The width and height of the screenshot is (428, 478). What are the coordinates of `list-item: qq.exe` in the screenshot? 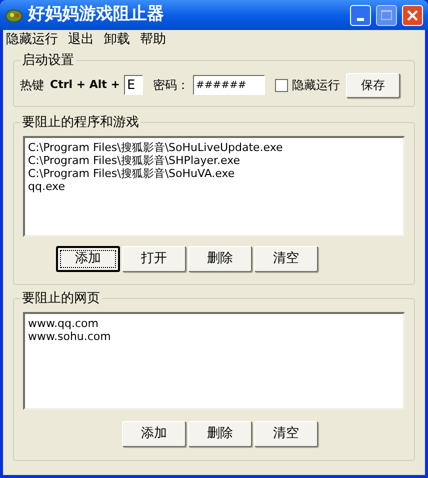 It's located at (214, 186).